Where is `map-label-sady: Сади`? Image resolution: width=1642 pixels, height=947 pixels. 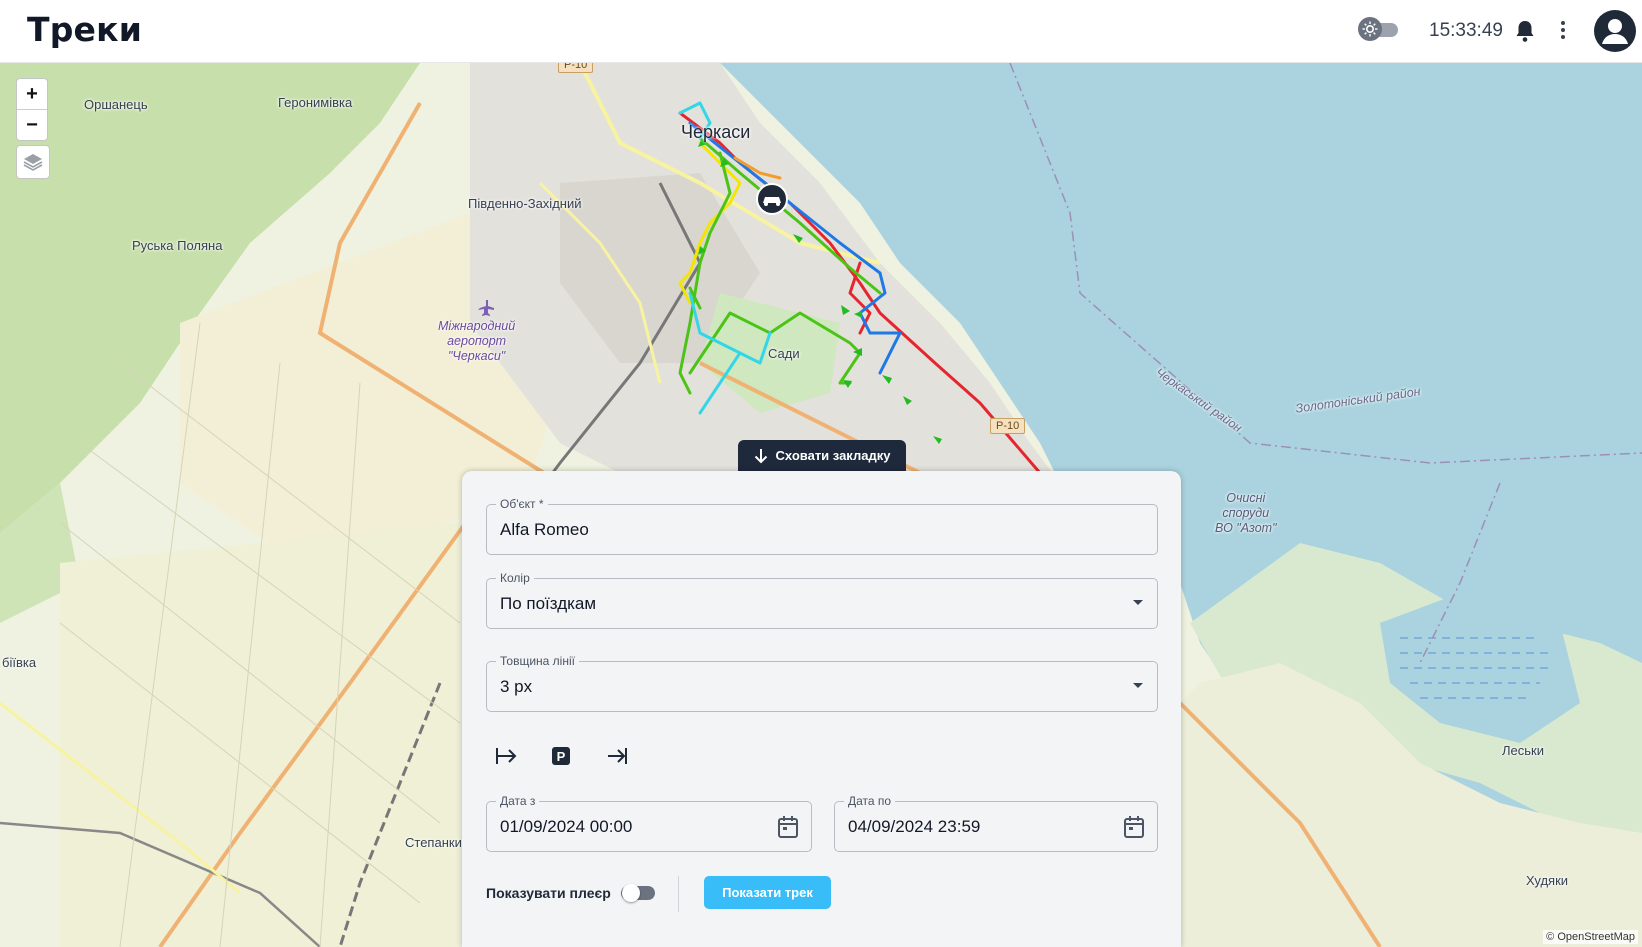
map-label-sady: Сади is located at coordinates (784, 353).